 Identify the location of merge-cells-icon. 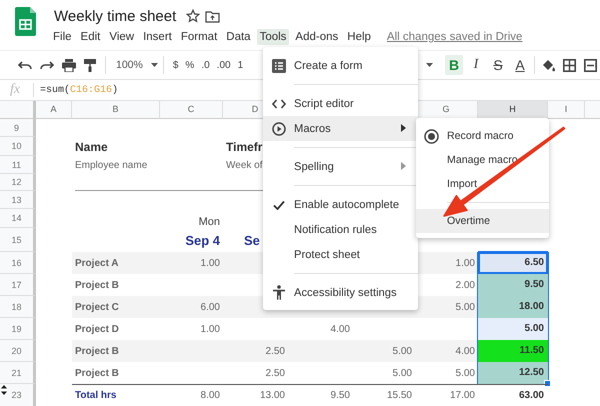
(590, 65).